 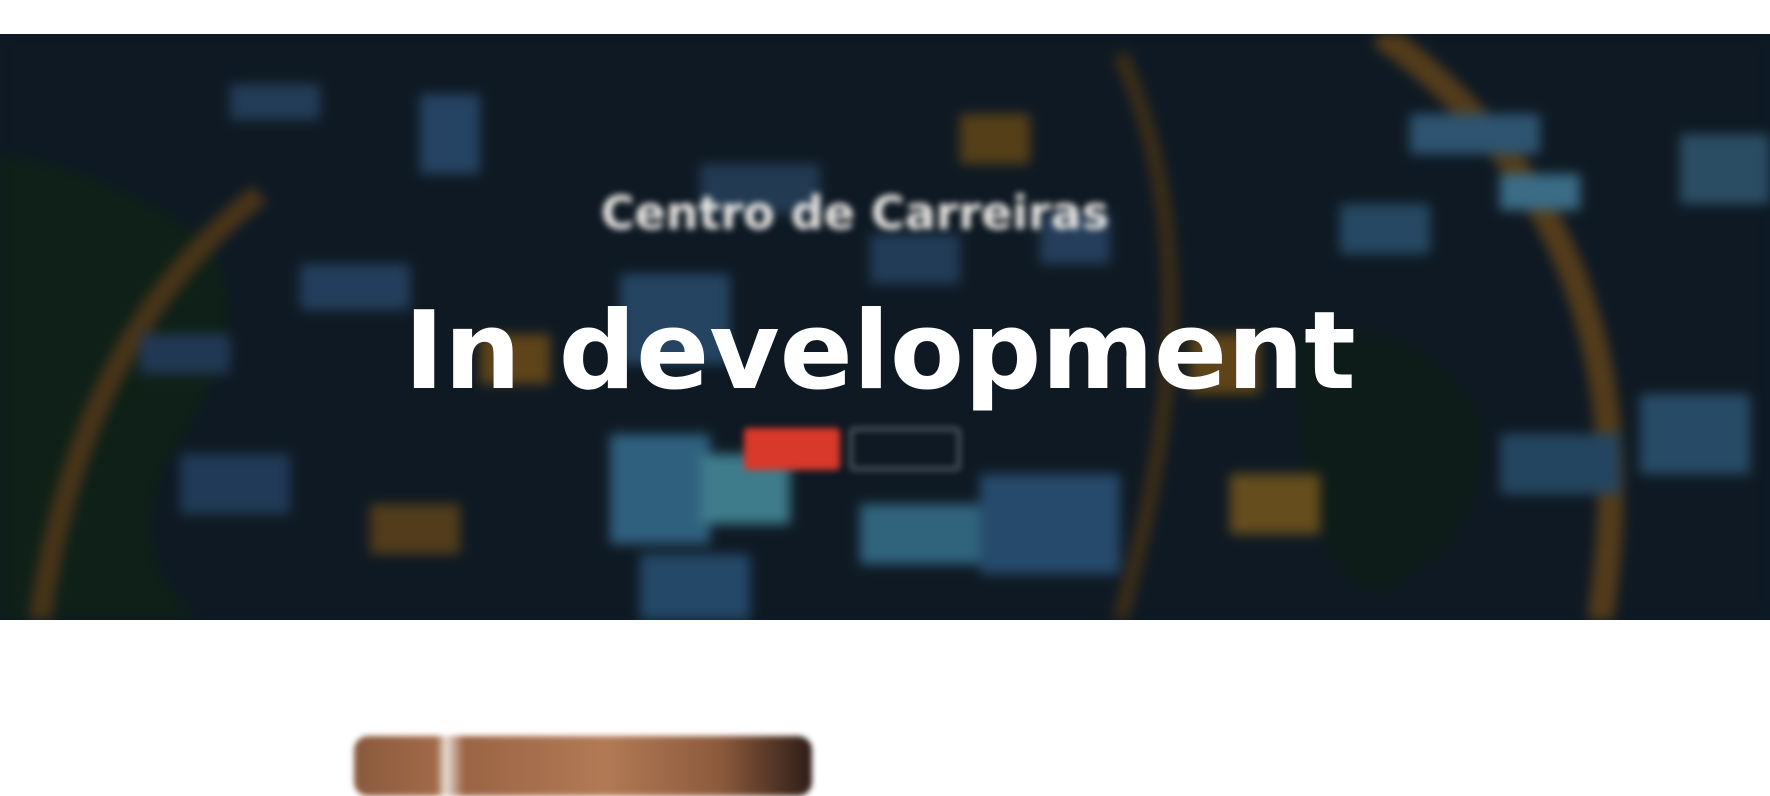 I want to click on in-development-overlay-text: In development, so click(x=880, y=351).